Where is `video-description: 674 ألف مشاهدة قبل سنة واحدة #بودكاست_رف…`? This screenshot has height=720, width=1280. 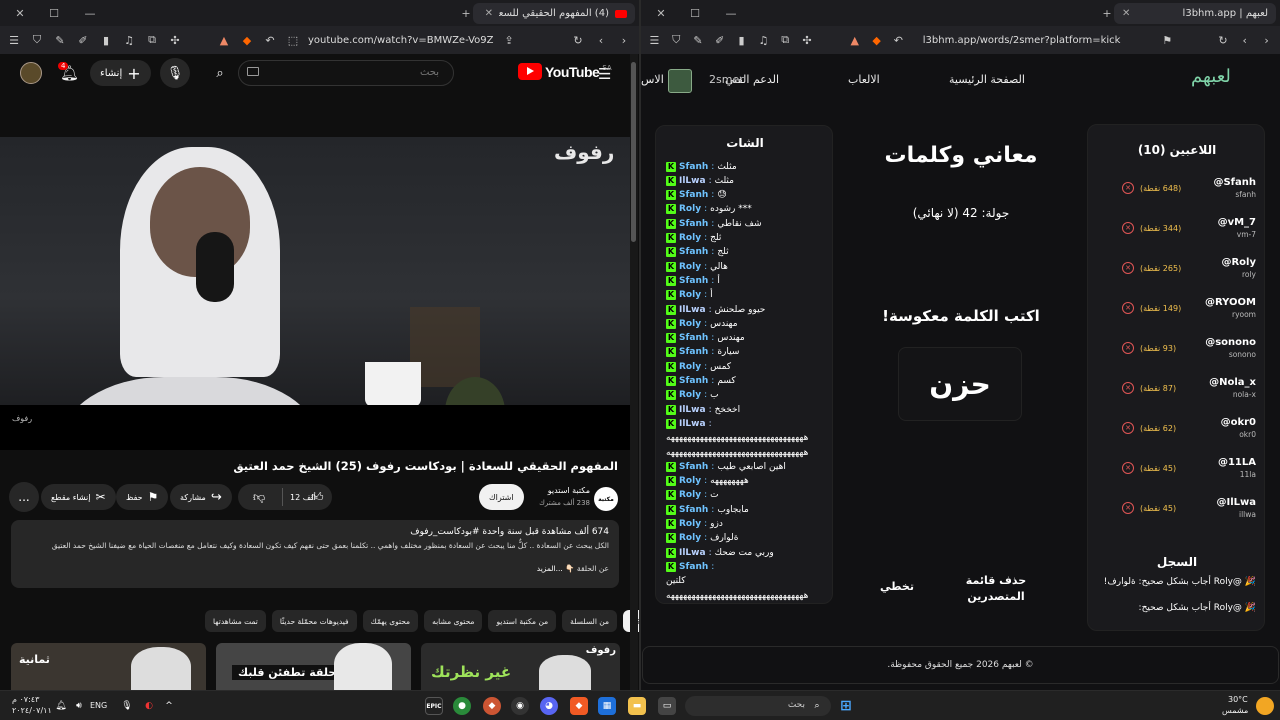 video-description: 674 ألف مشاهدة قبل سنة واحدة #بودكاست_رف… is located at coordinates (315, 554).